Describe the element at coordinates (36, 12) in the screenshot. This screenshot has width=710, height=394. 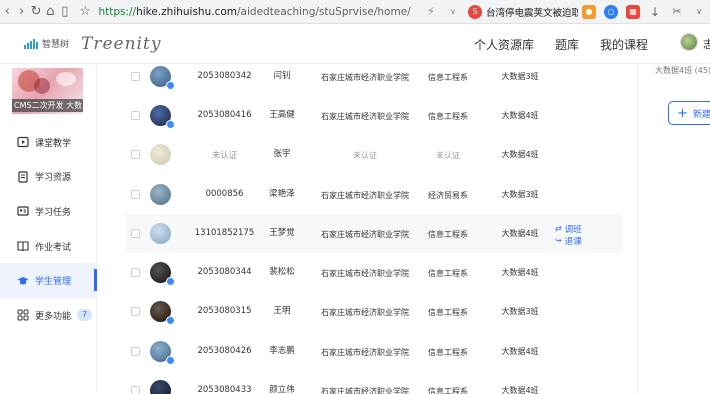
I see `reload-icon: ↻` at that location.